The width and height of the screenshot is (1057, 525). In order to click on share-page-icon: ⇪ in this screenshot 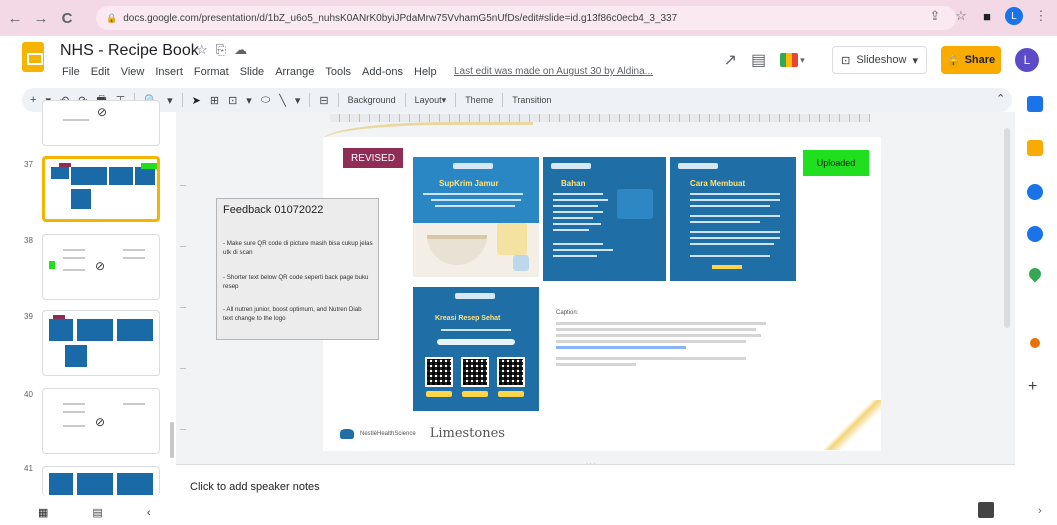, I will do `click(935, 16)`.